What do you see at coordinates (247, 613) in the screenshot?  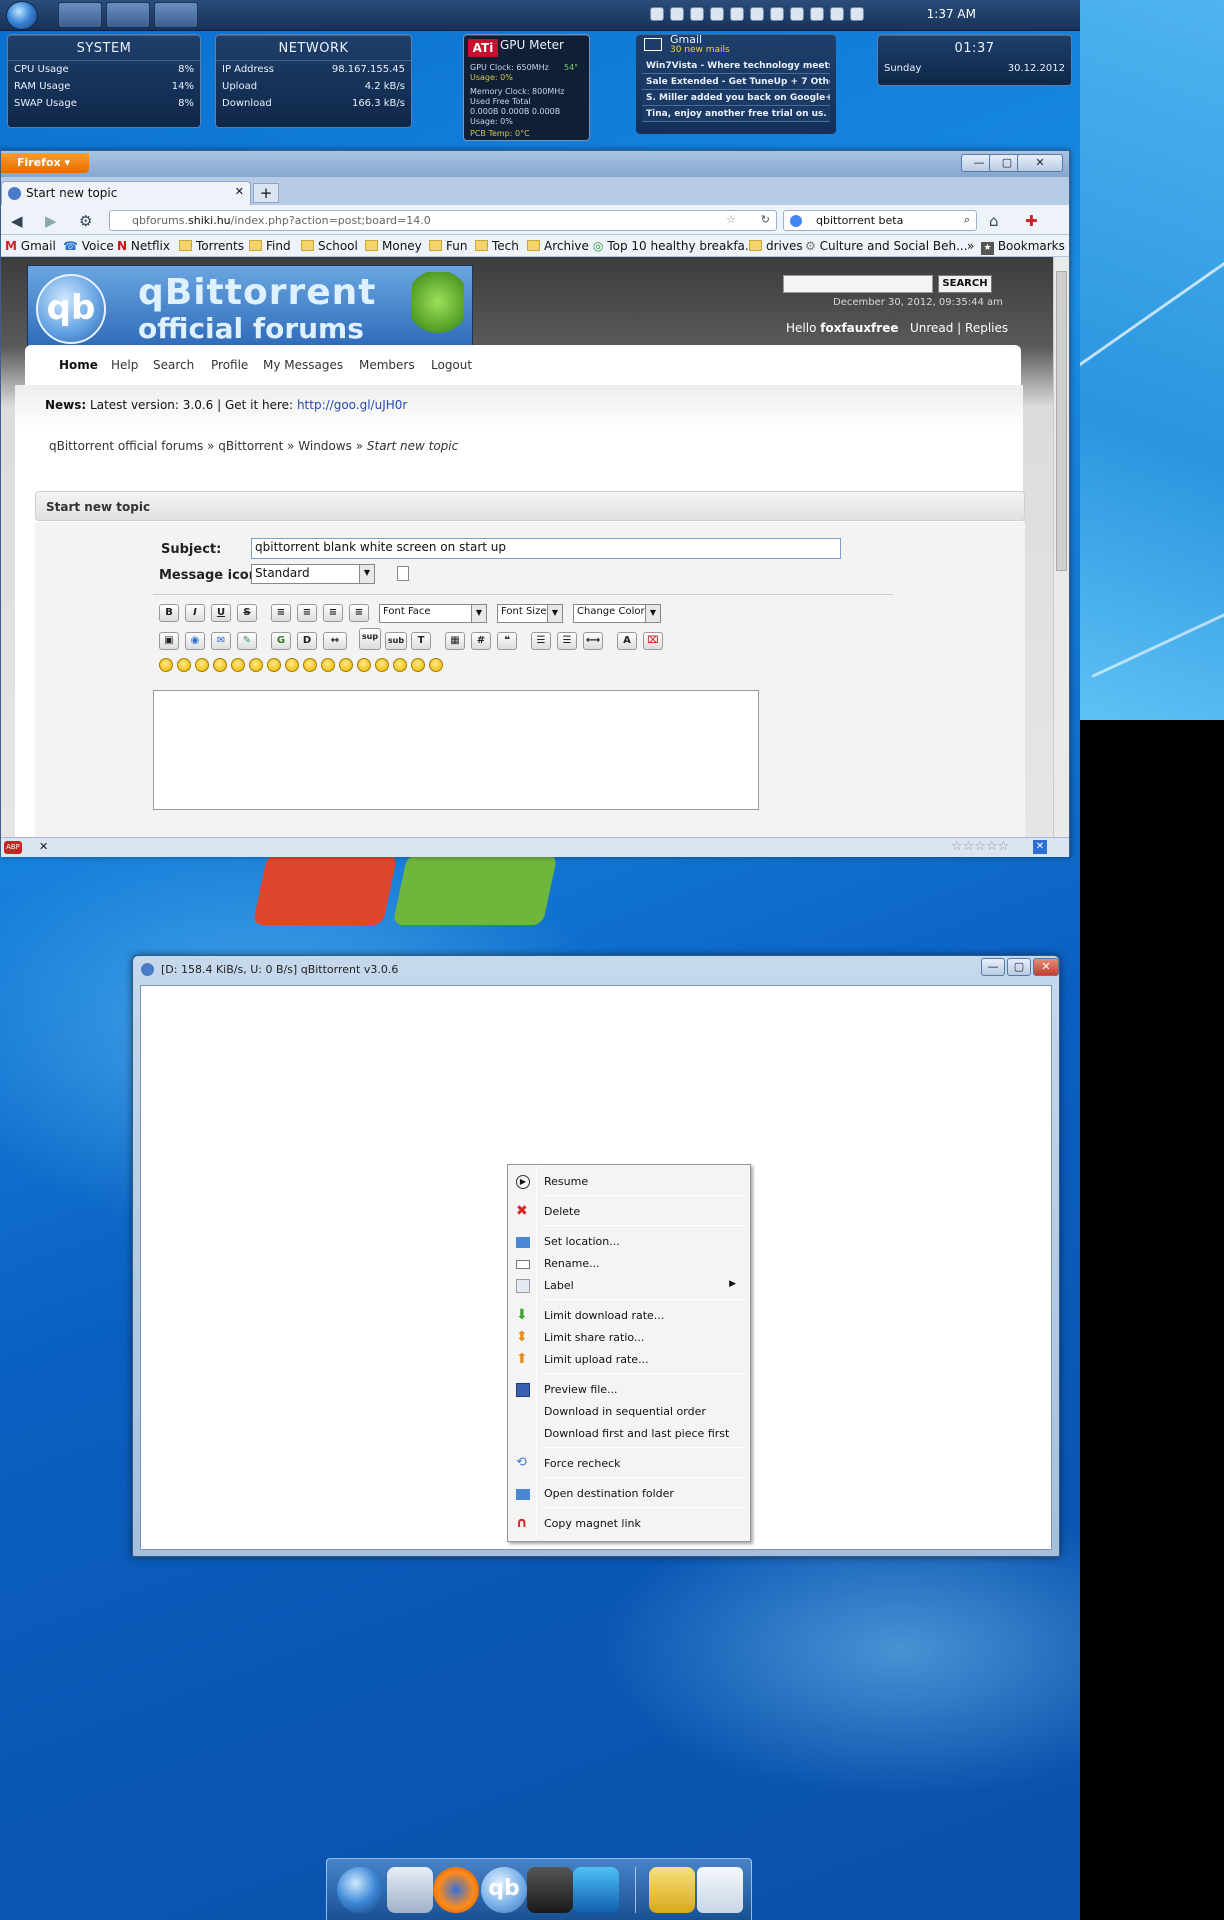 I see `strikethrough-button: S` at bounding box center [247, 613].